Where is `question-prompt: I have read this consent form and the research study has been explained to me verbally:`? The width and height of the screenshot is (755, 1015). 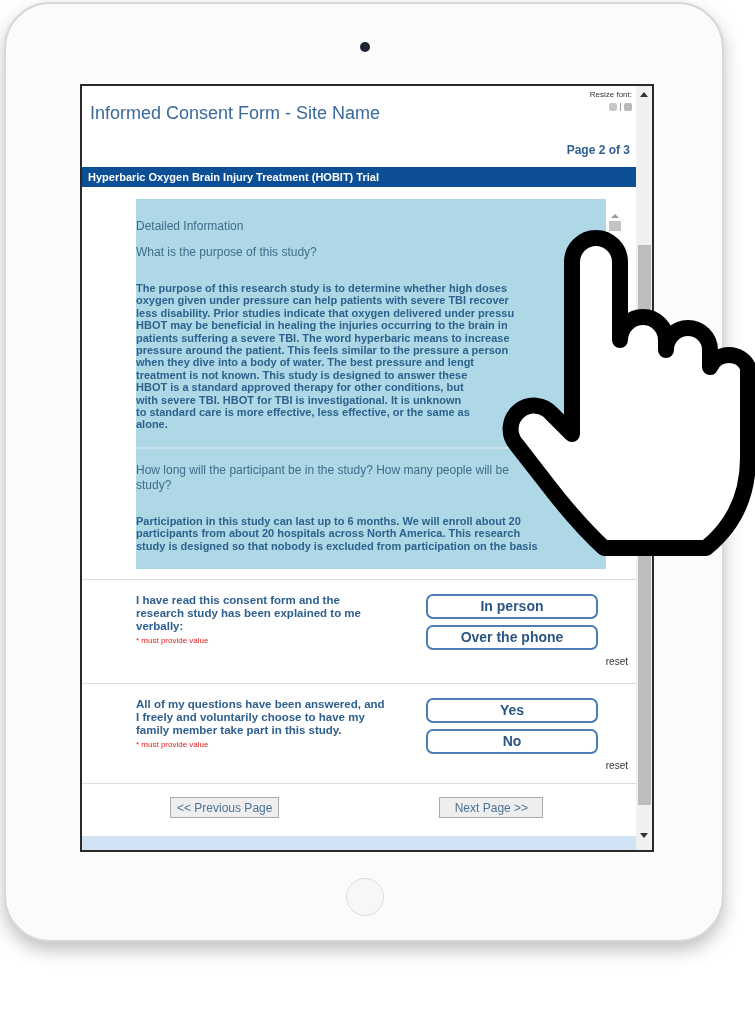
question-prompt: I have read this consent form and the research study has been explained to me verbally: is located at coordinates (249, 613).